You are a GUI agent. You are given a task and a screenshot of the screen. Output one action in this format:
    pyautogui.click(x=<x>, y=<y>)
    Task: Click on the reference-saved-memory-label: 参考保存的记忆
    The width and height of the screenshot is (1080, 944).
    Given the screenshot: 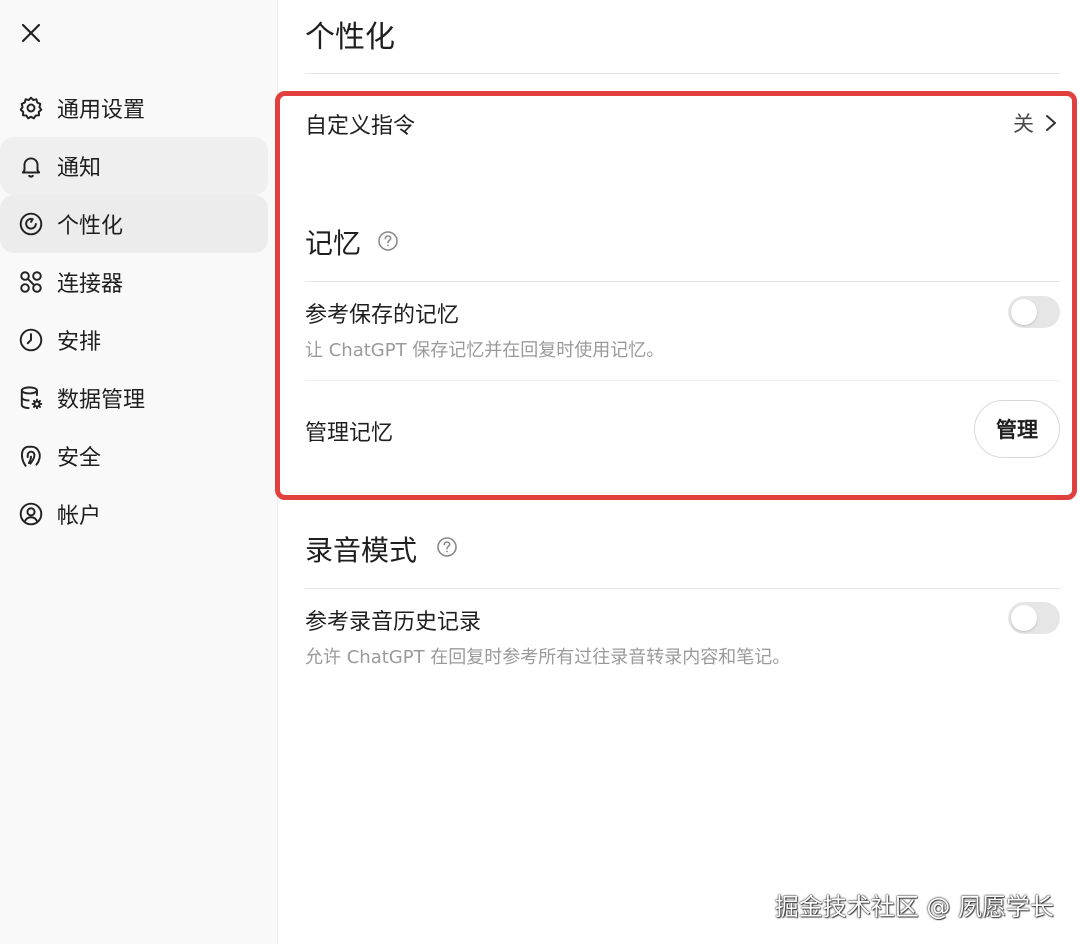 What is the action you would take?
    pyautogui.click(x=382, y=315)
    